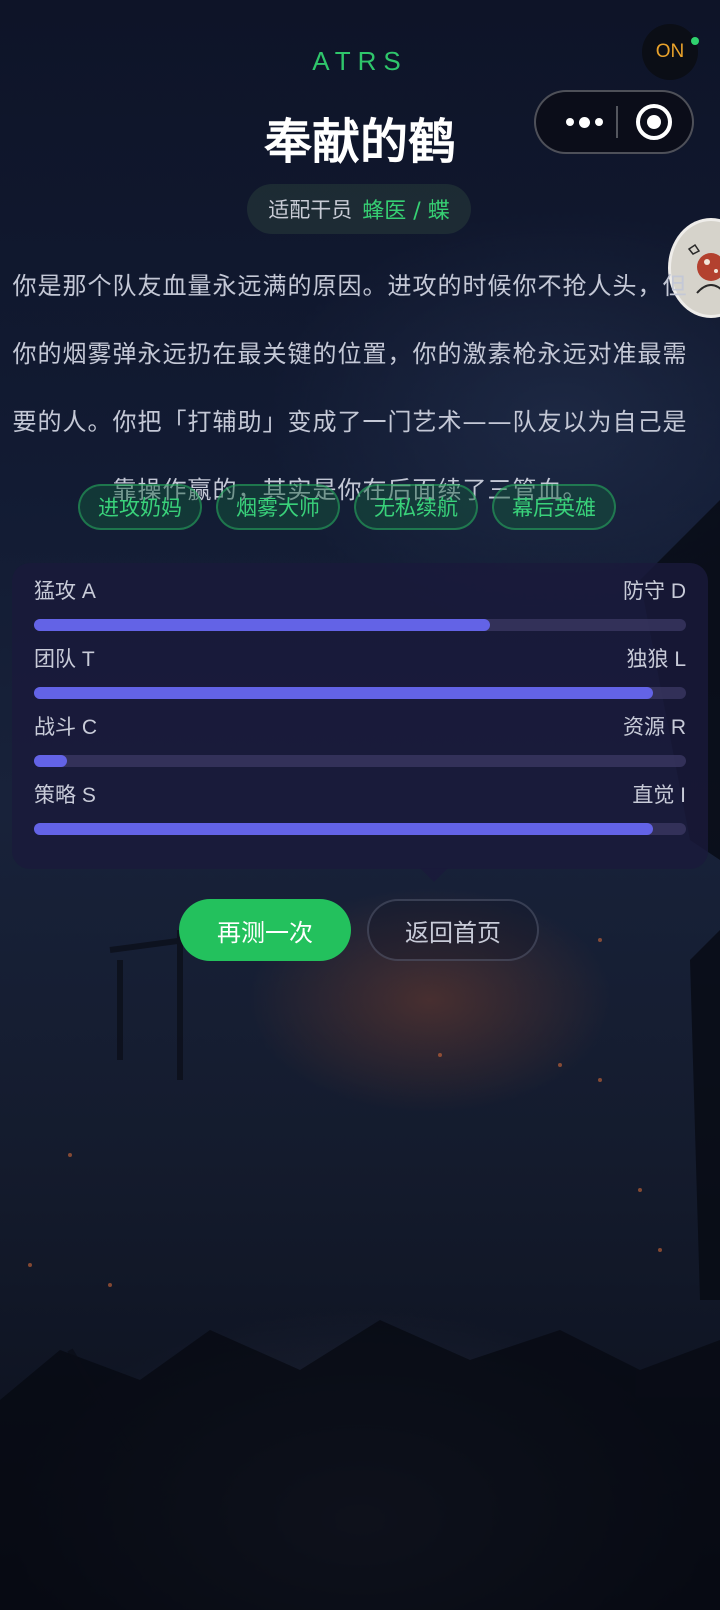 The height and width of the screenshot is (1610, 720). I want to click on trait-tags: 进攻奶妈 烟雾大师 无私续航 幕后英雄, so click(347, 507).